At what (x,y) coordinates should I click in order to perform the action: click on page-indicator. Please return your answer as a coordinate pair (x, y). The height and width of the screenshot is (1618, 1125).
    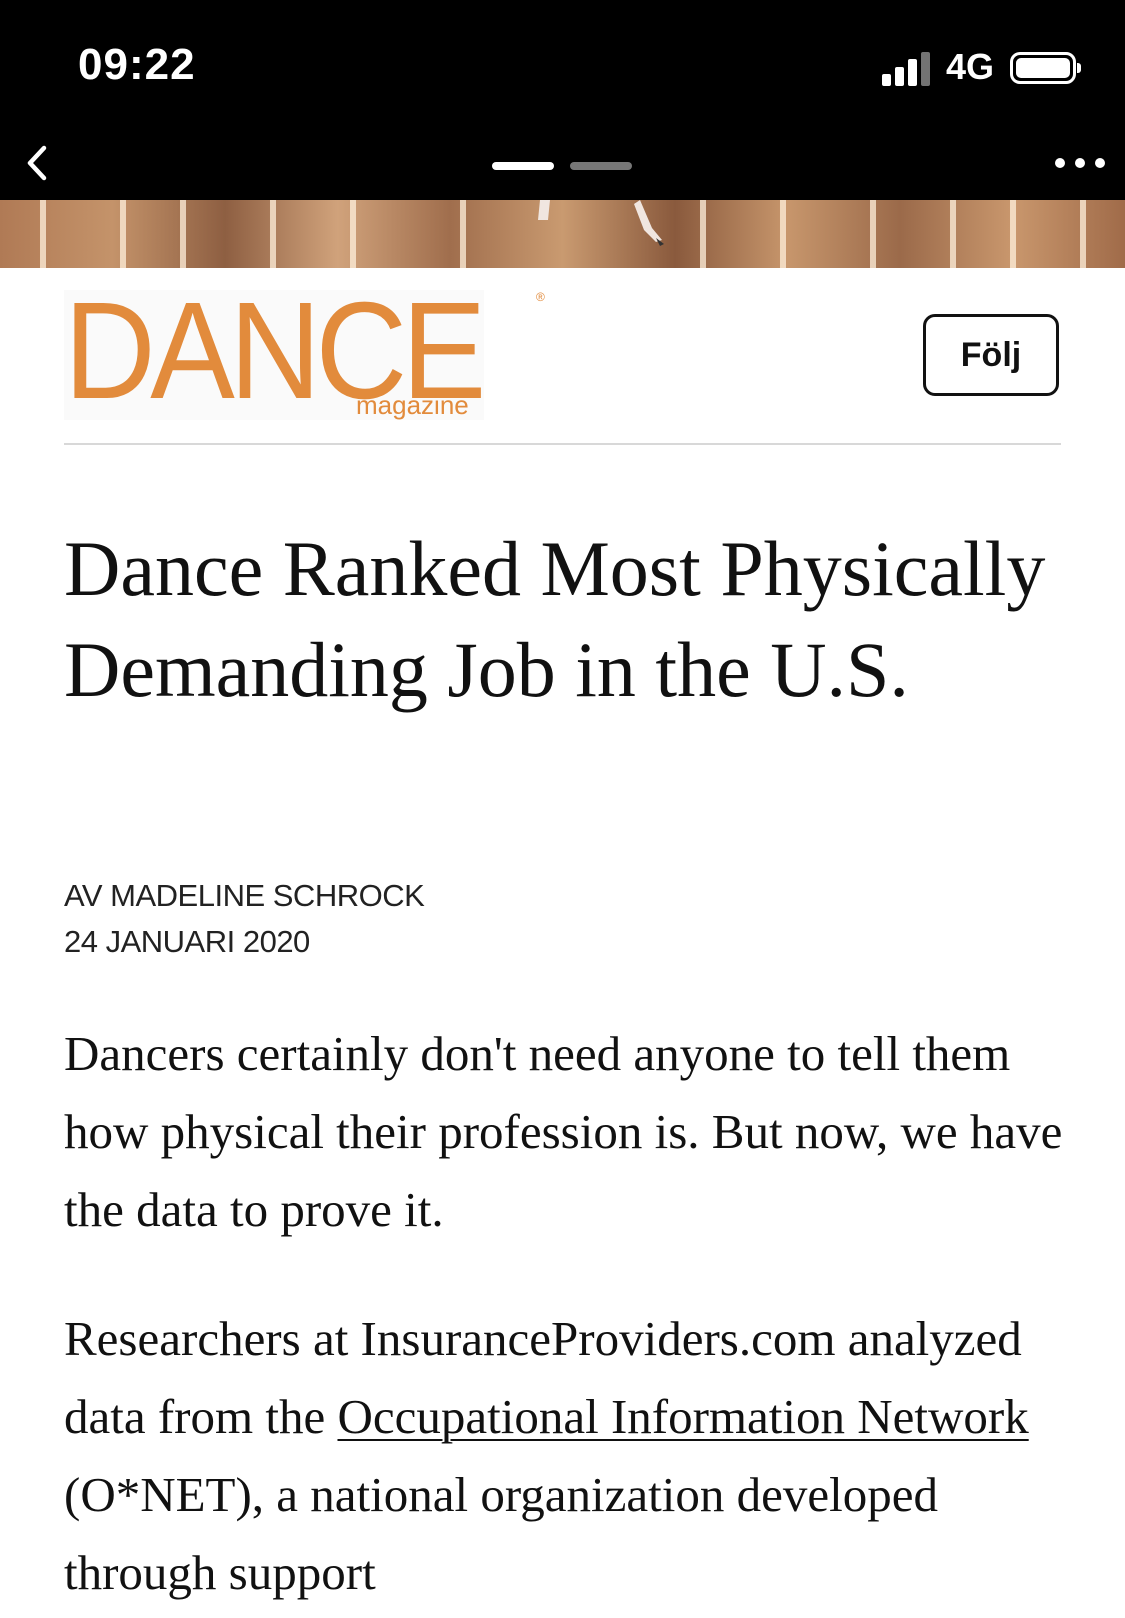
    Looking at the image, I should click on (562, 166).